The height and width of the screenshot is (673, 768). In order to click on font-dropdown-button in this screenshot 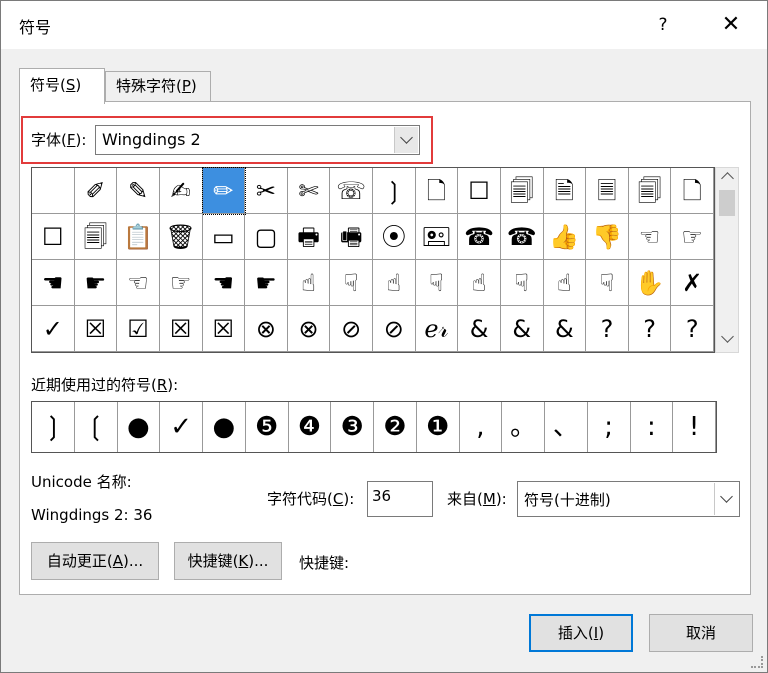, I will do `click(406, 140)`.